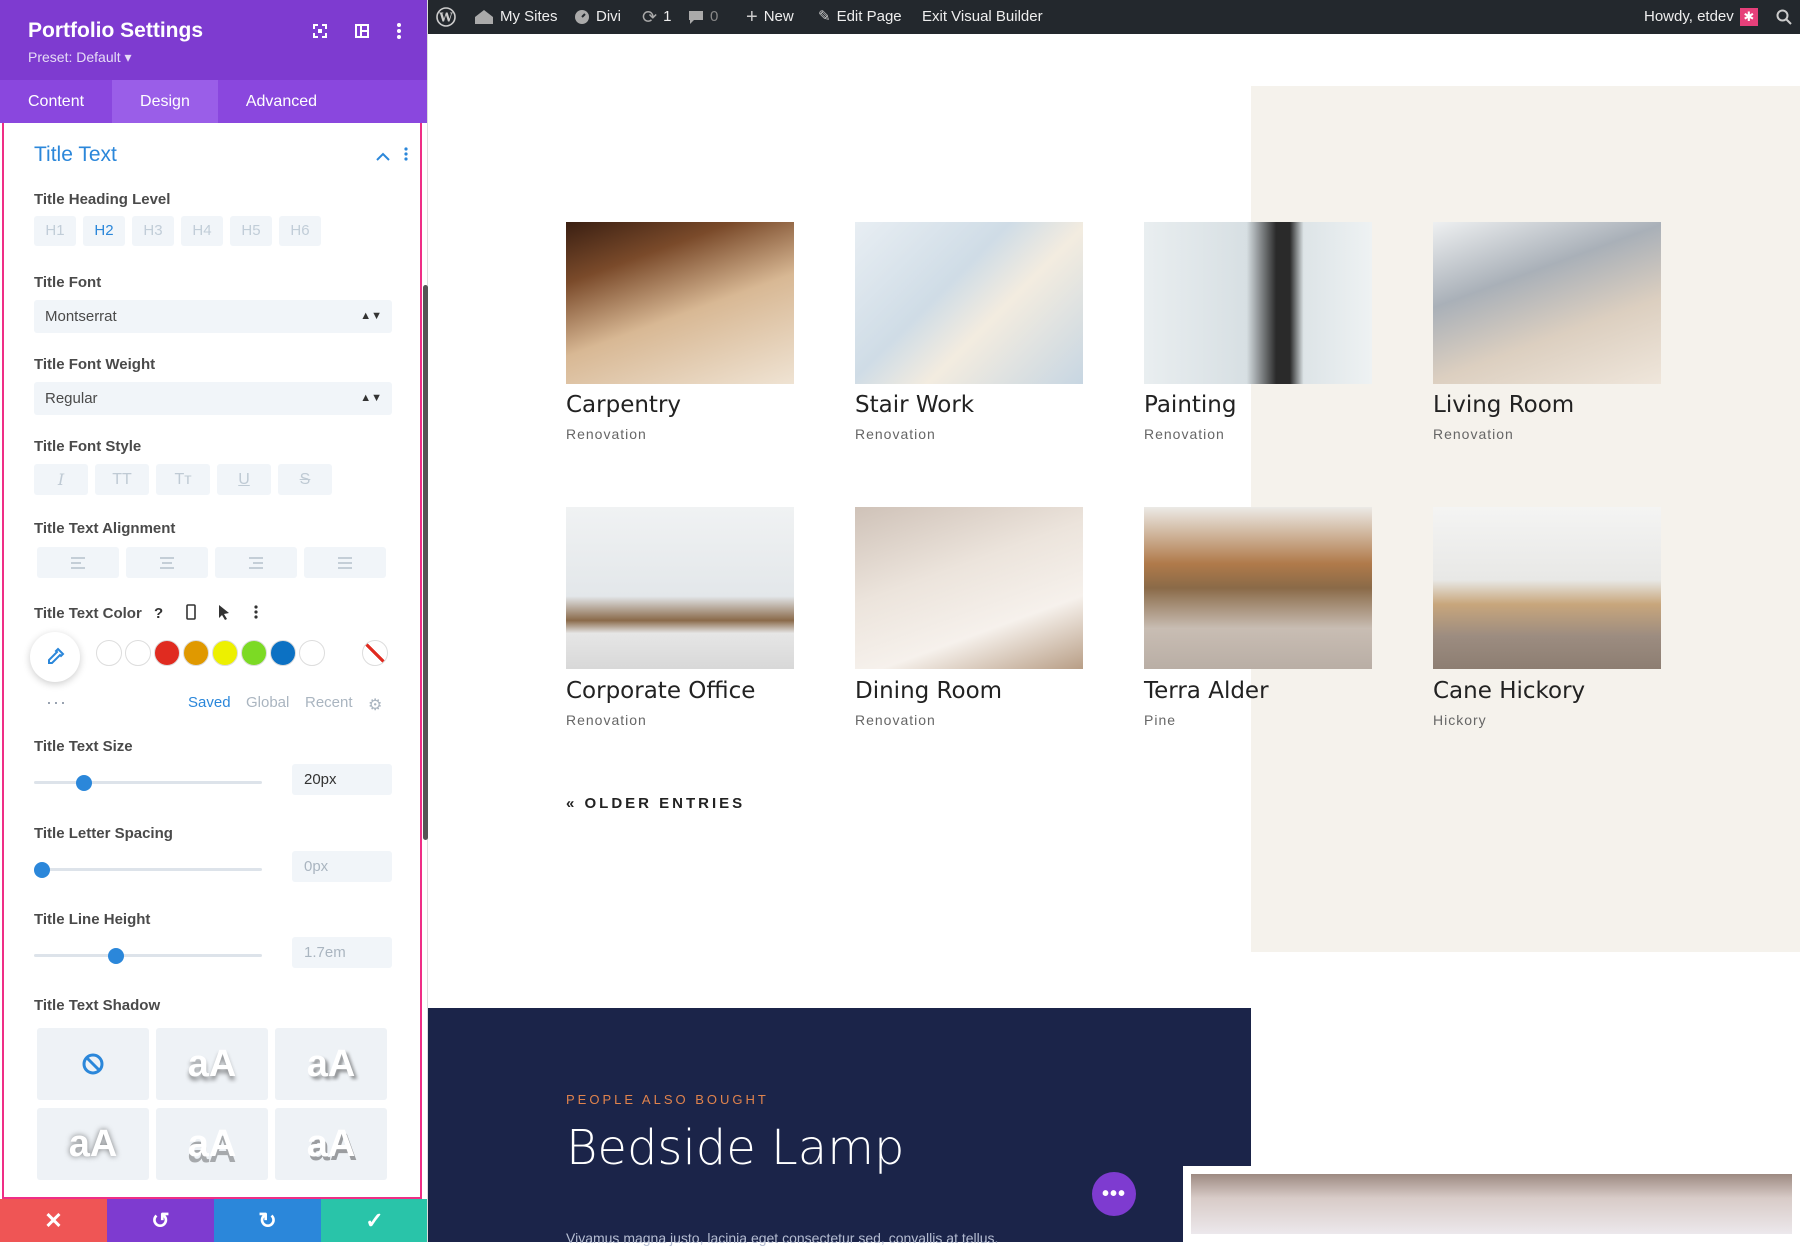 The height and width of the screenshot is (1246, 1800). What do you see at coordinates (213, 316) in the screenshot?
I see `font-select: Montserrat ▲▼` at bounding box center [213, 316].